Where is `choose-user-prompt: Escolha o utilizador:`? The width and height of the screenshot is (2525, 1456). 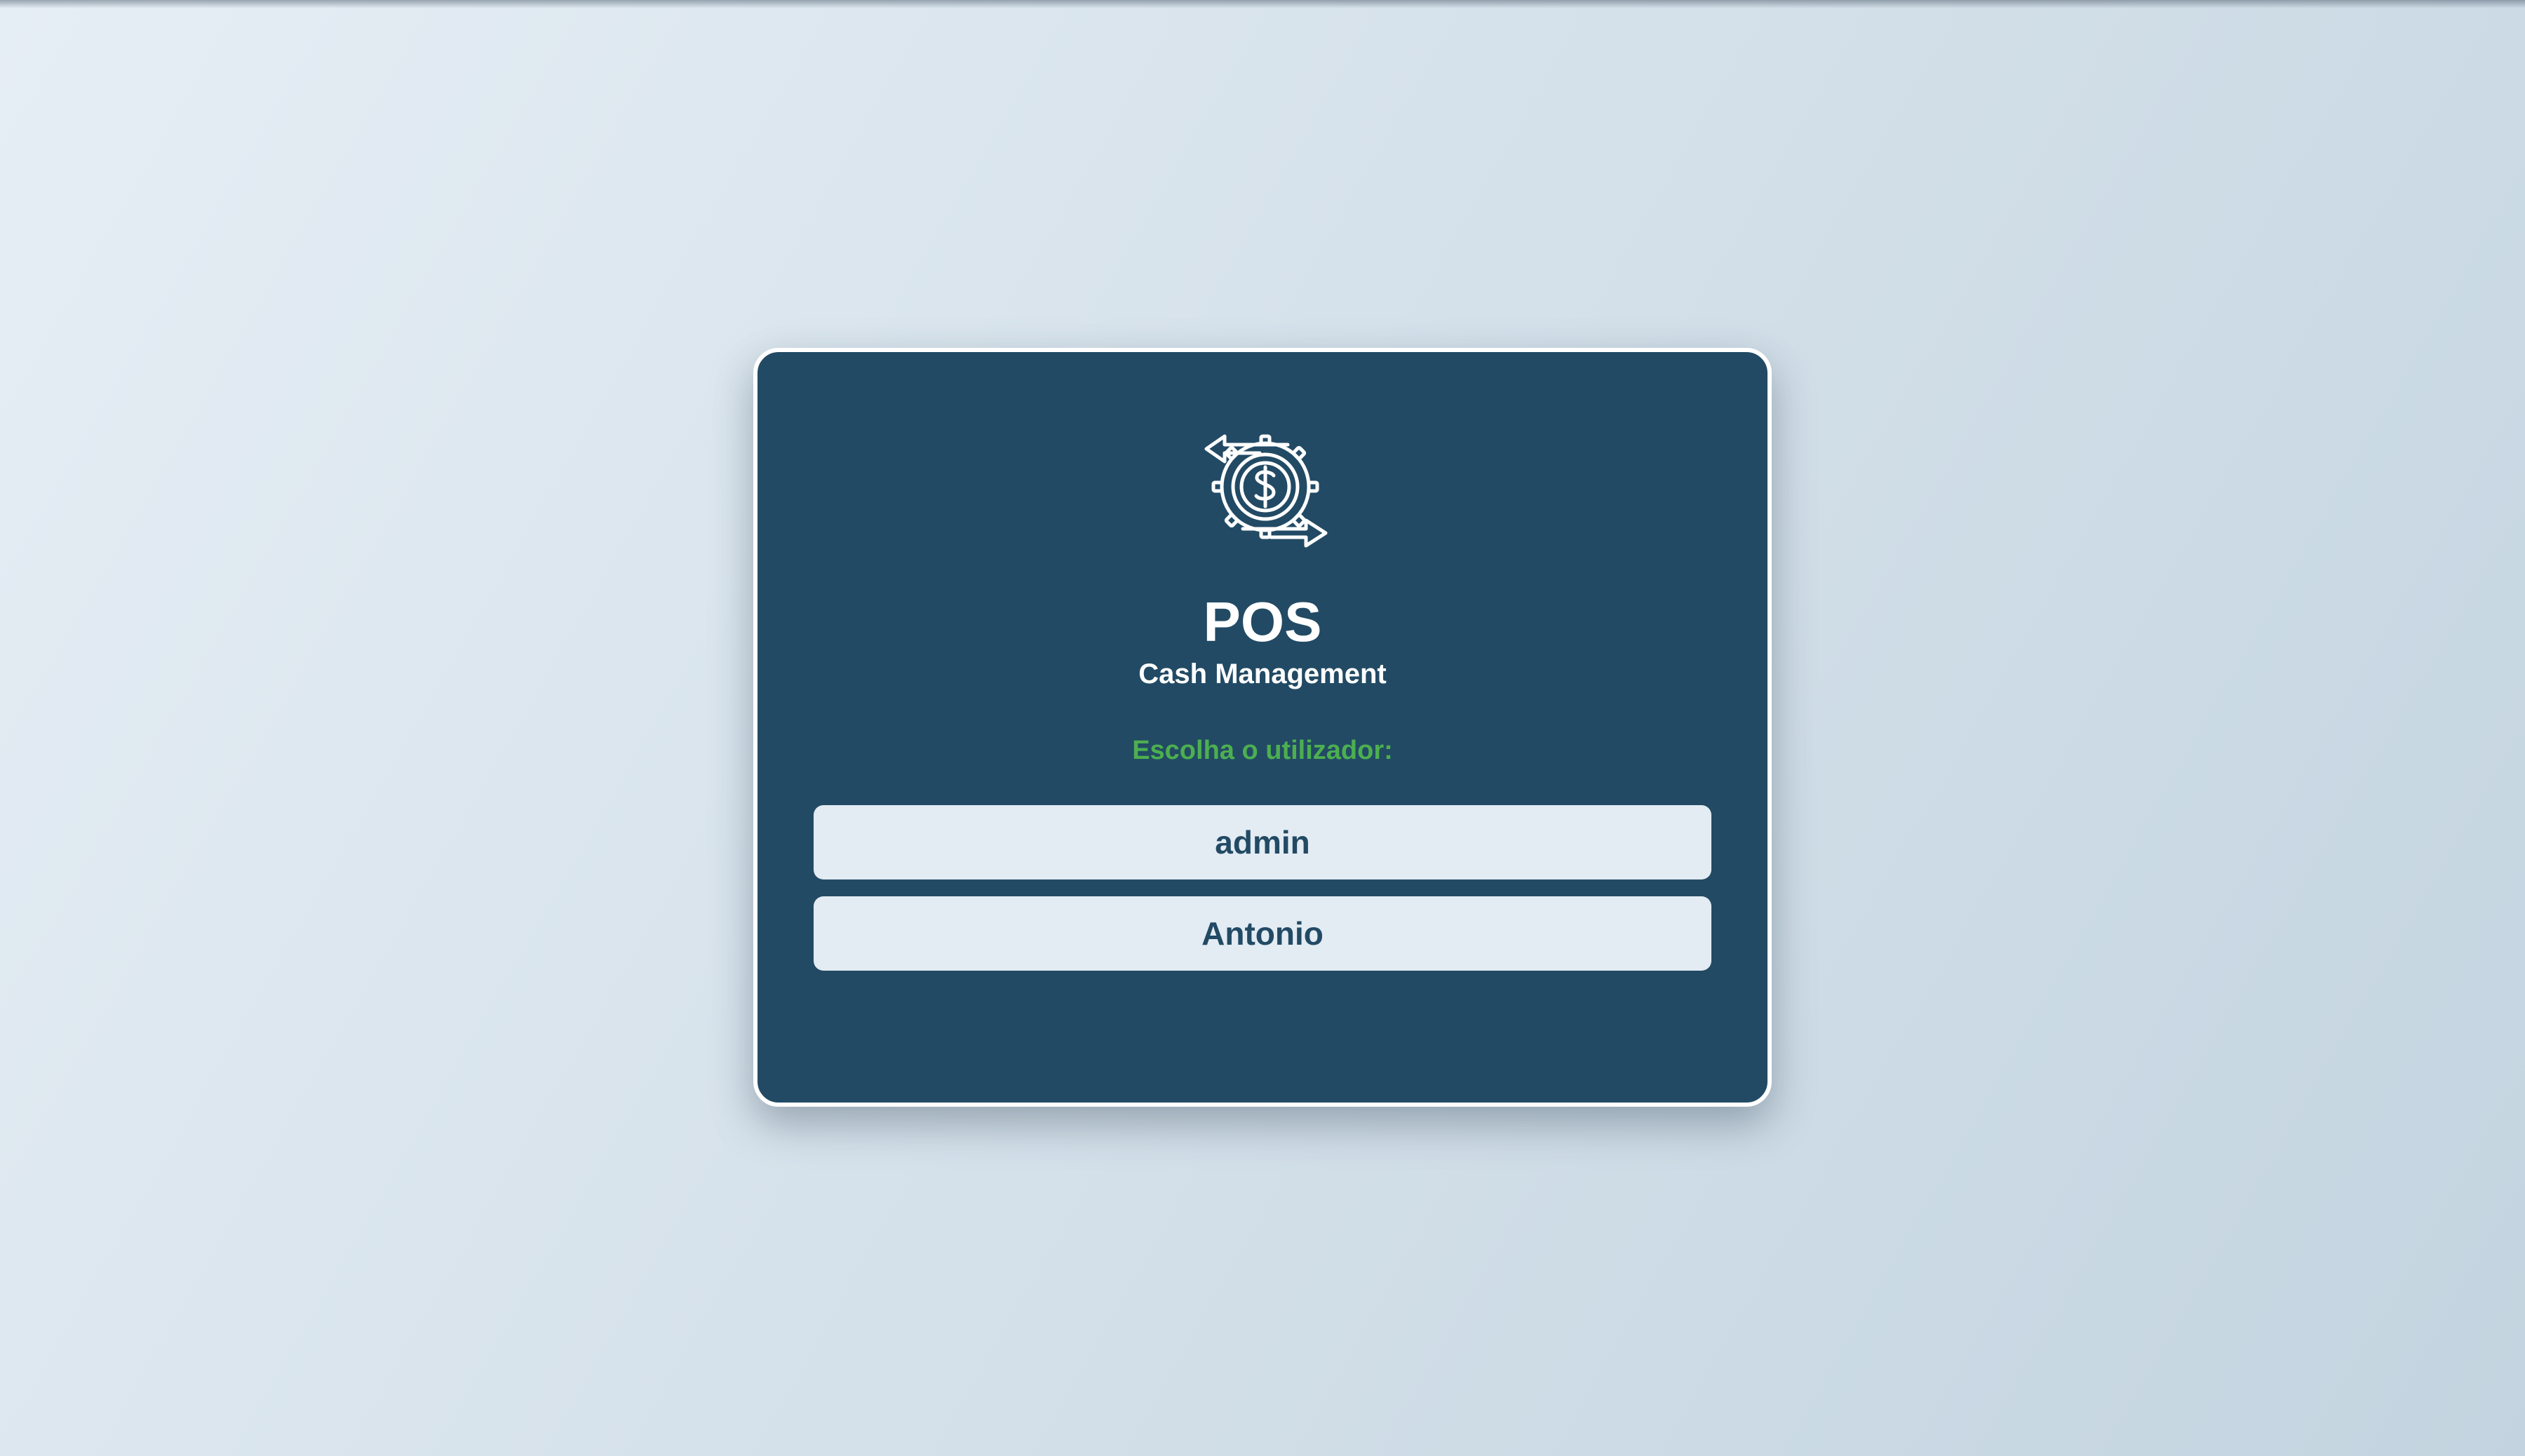 choose-user-prompt: Escolha o utilizador: is located at coordinates (1262, 750).